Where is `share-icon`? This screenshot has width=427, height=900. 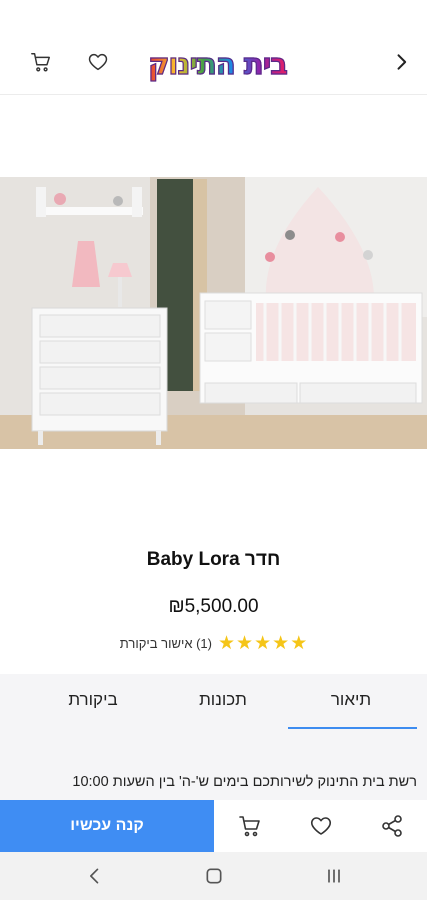 share-icon is located at coordinates (392, 826).